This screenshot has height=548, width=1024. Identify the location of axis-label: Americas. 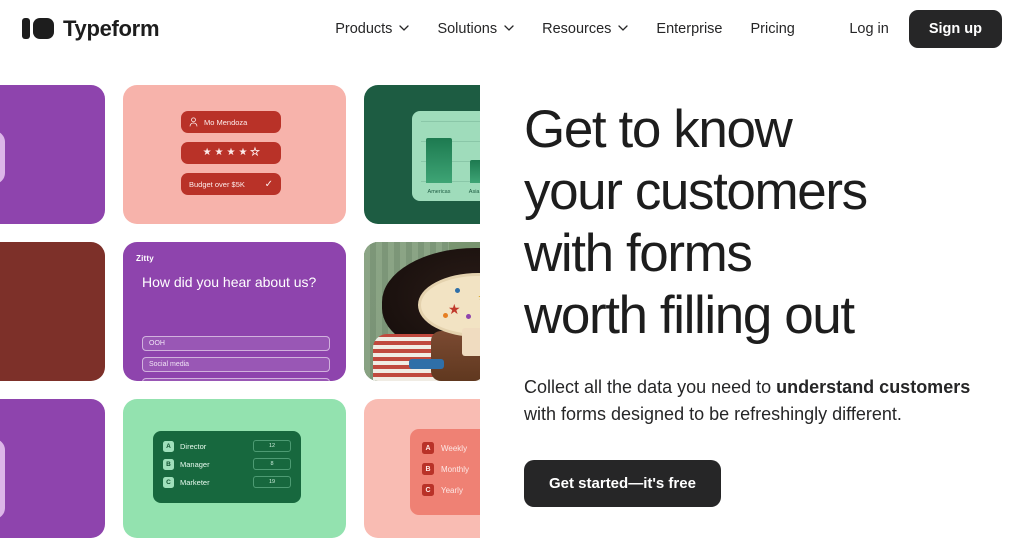
(439, 192).